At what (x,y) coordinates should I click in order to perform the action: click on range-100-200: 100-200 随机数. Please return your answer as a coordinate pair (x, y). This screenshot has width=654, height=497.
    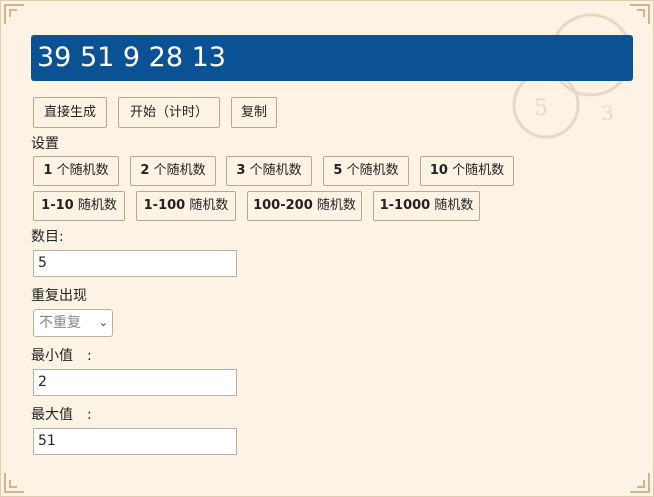
    Looking at the image, I should click on (304, 206).